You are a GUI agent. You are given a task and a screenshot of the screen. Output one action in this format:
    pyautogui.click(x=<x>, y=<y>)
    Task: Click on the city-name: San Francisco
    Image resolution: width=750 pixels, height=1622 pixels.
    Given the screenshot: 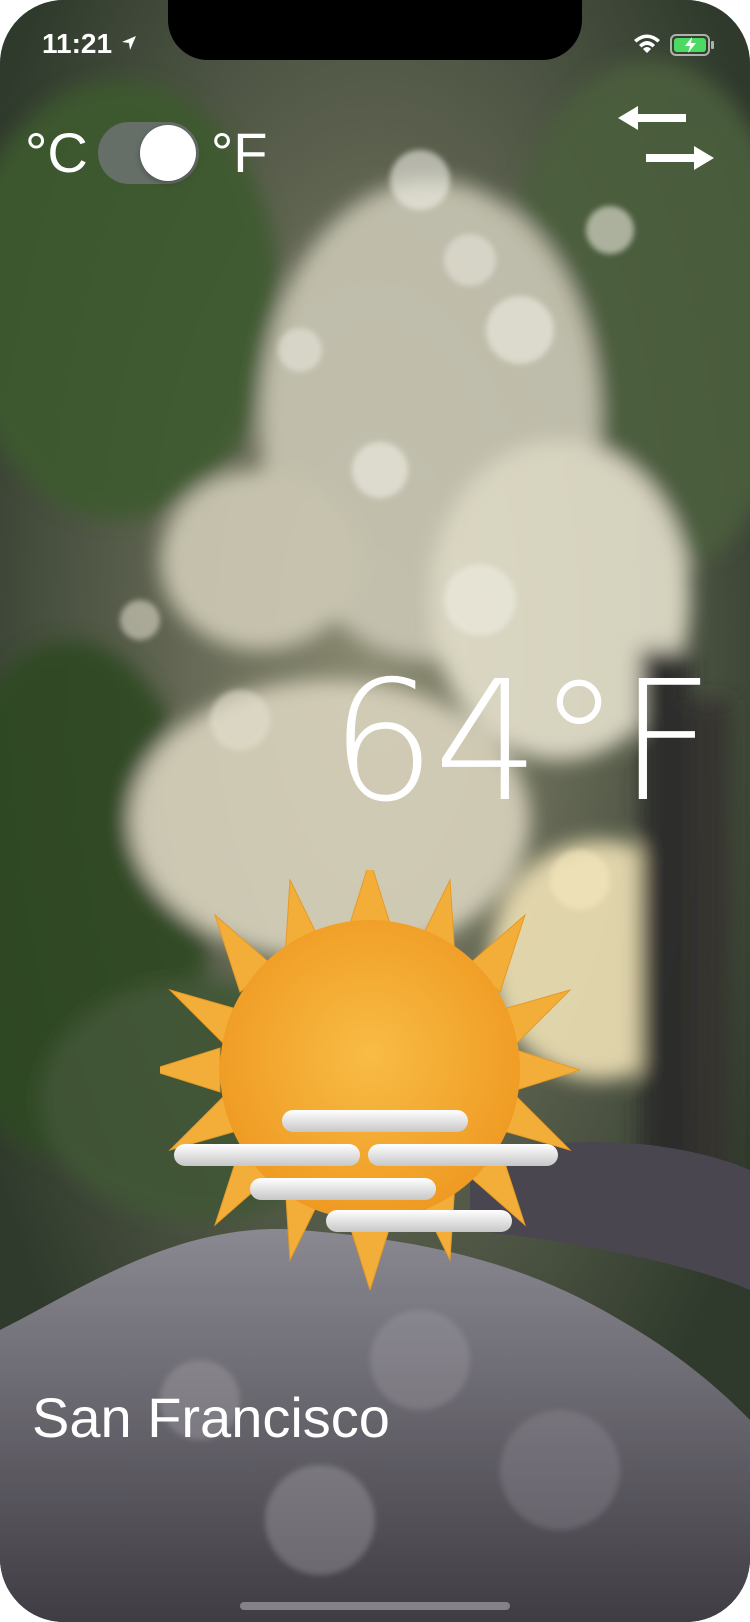 What is the action you would take?
    pyautogui.click(x=211, y=1417)
    